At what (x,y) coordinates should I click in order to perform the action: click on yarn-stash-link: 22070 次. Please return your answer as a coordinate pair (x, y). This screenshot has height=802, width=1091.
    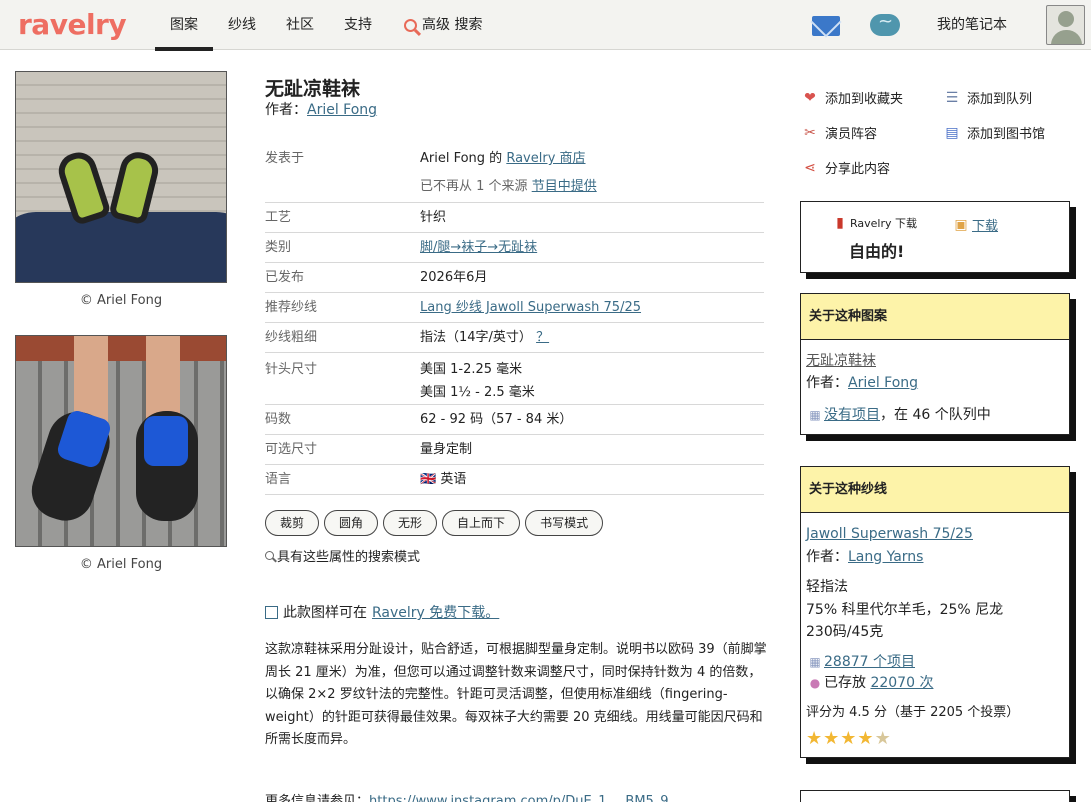
    Looking at the image, I should click on (901, 683).